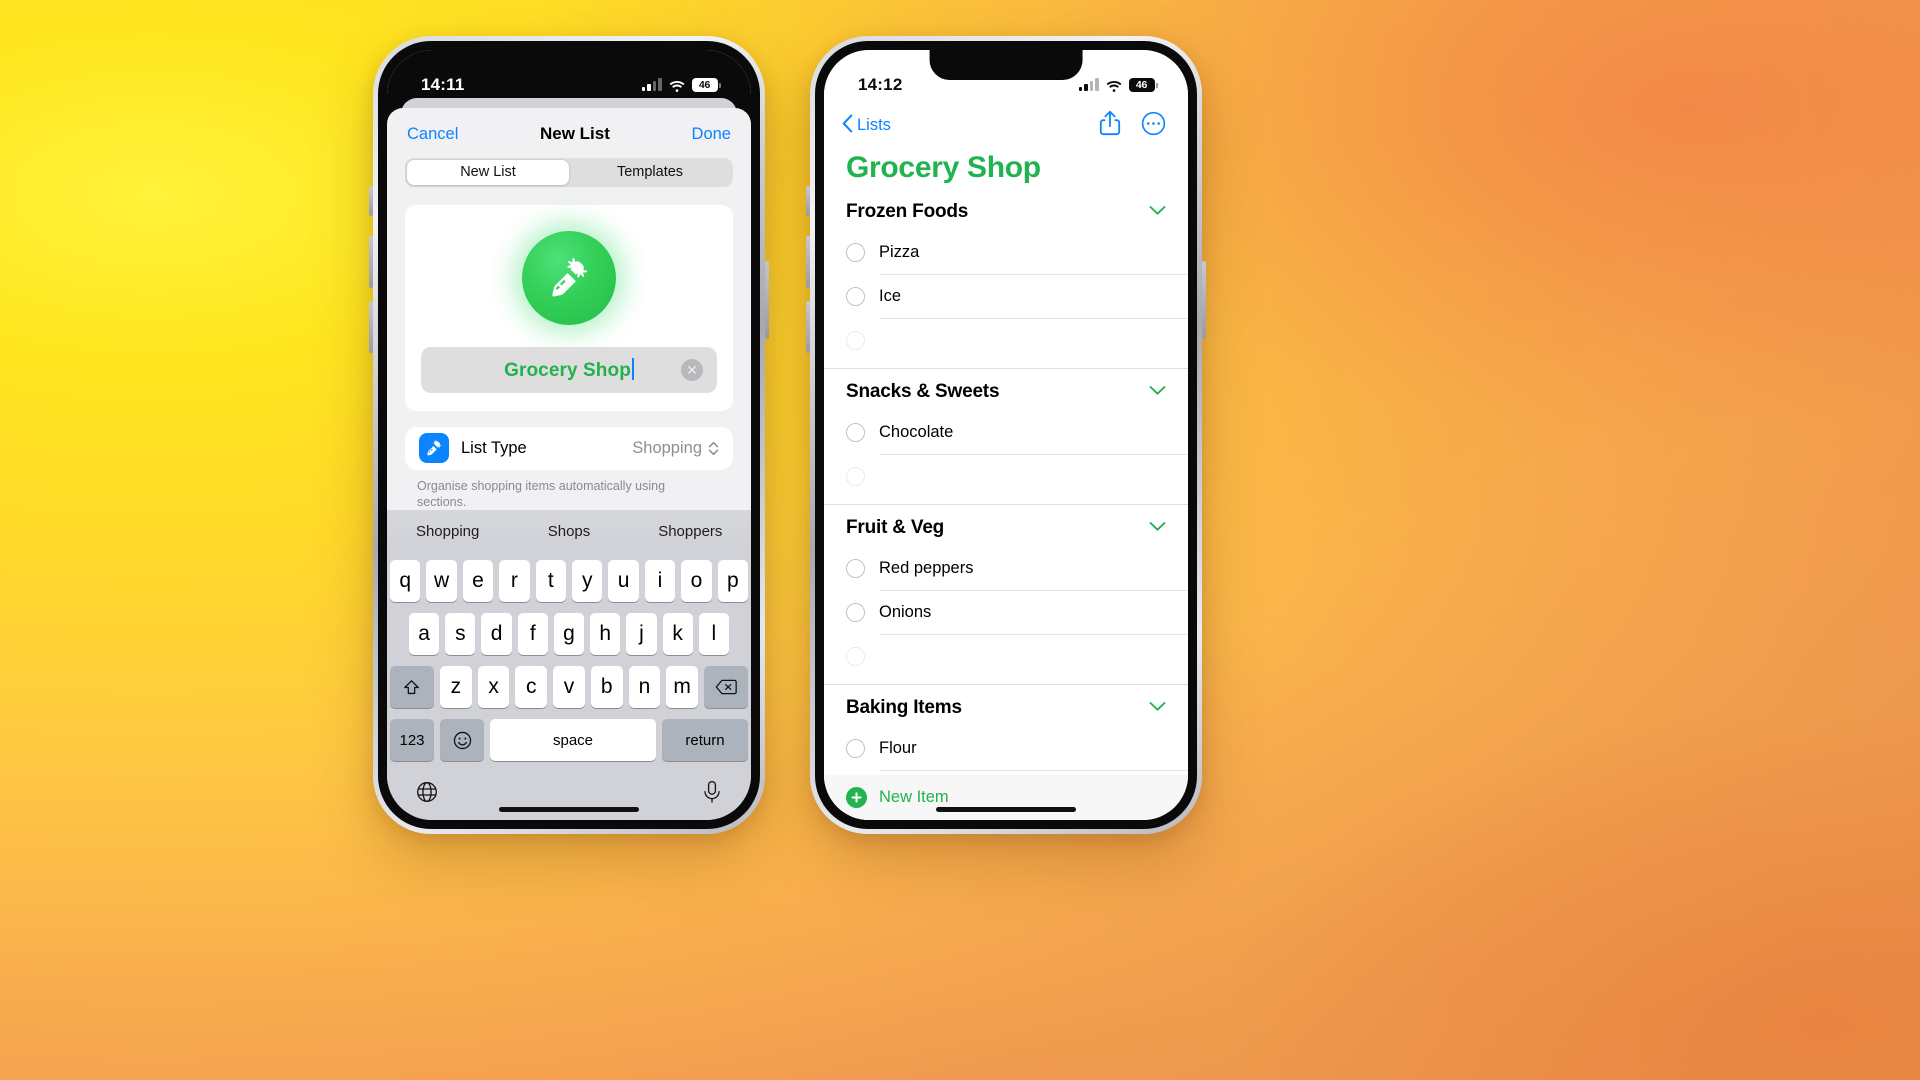 This screenshot has height=1080, width=1920. I want to click on key-d: d, so click(496, 634).